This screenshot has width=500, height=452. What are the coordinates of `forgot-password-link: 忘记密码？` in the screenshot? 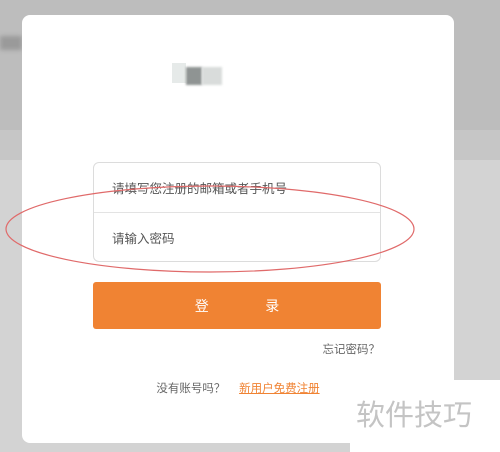 It's located at (352, 349).